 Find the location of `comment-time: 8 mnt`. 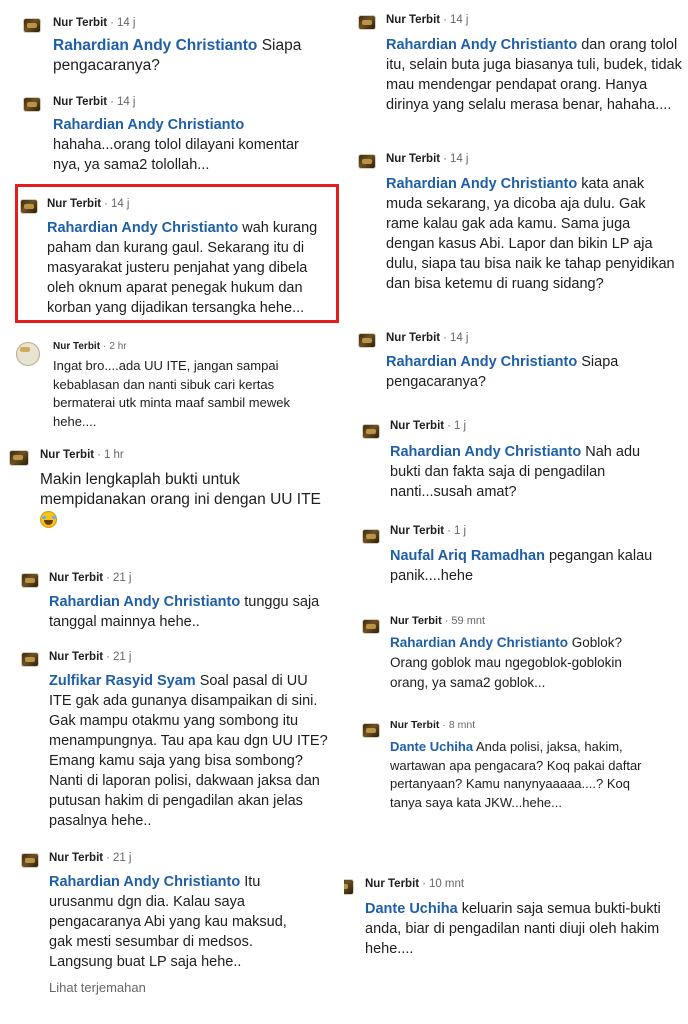

comment-time: 8 mnt is located at coordinates (462, 725).